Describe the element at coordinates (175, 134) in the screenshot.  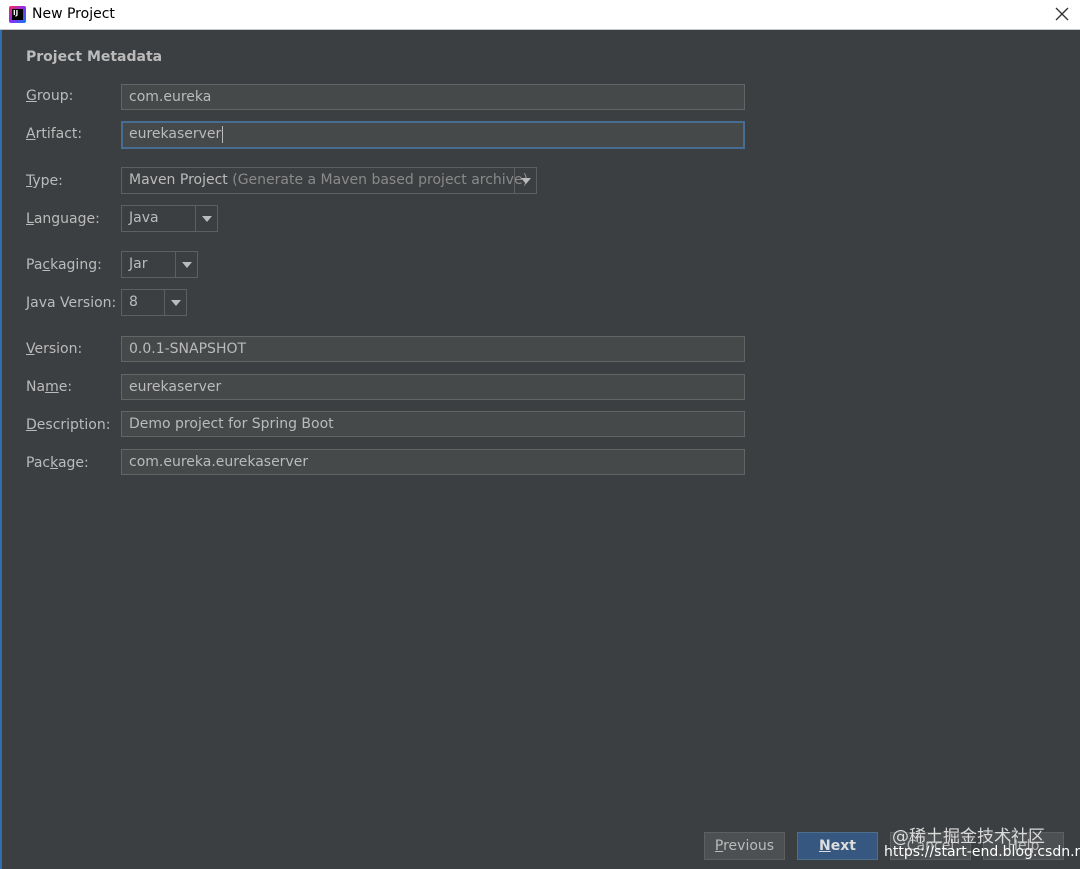
I see `artifact-value: eurekaserver` at that location.